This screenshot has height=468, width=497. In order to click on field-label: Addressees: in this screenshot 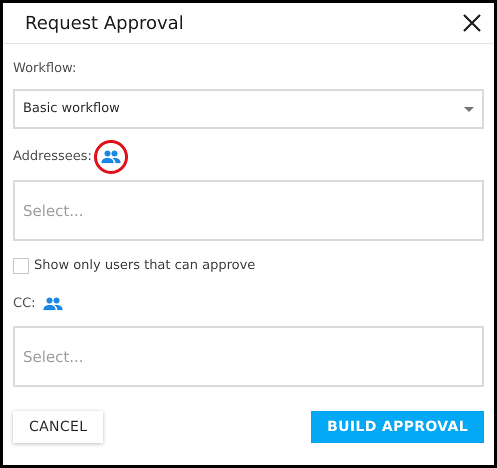, I will do `click(52, 157)`.